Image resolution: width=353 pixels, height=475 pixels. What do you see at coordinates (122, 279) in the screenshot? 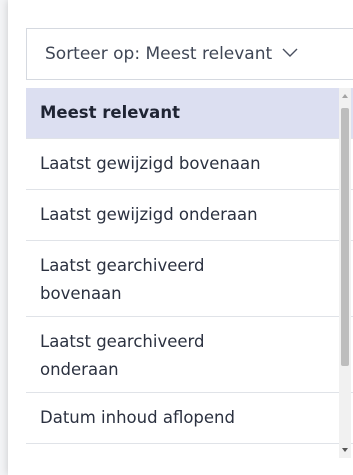
I see `sort-option-label: Laatst gearchiveerd bovenaan` at bounding box center [122, 279].